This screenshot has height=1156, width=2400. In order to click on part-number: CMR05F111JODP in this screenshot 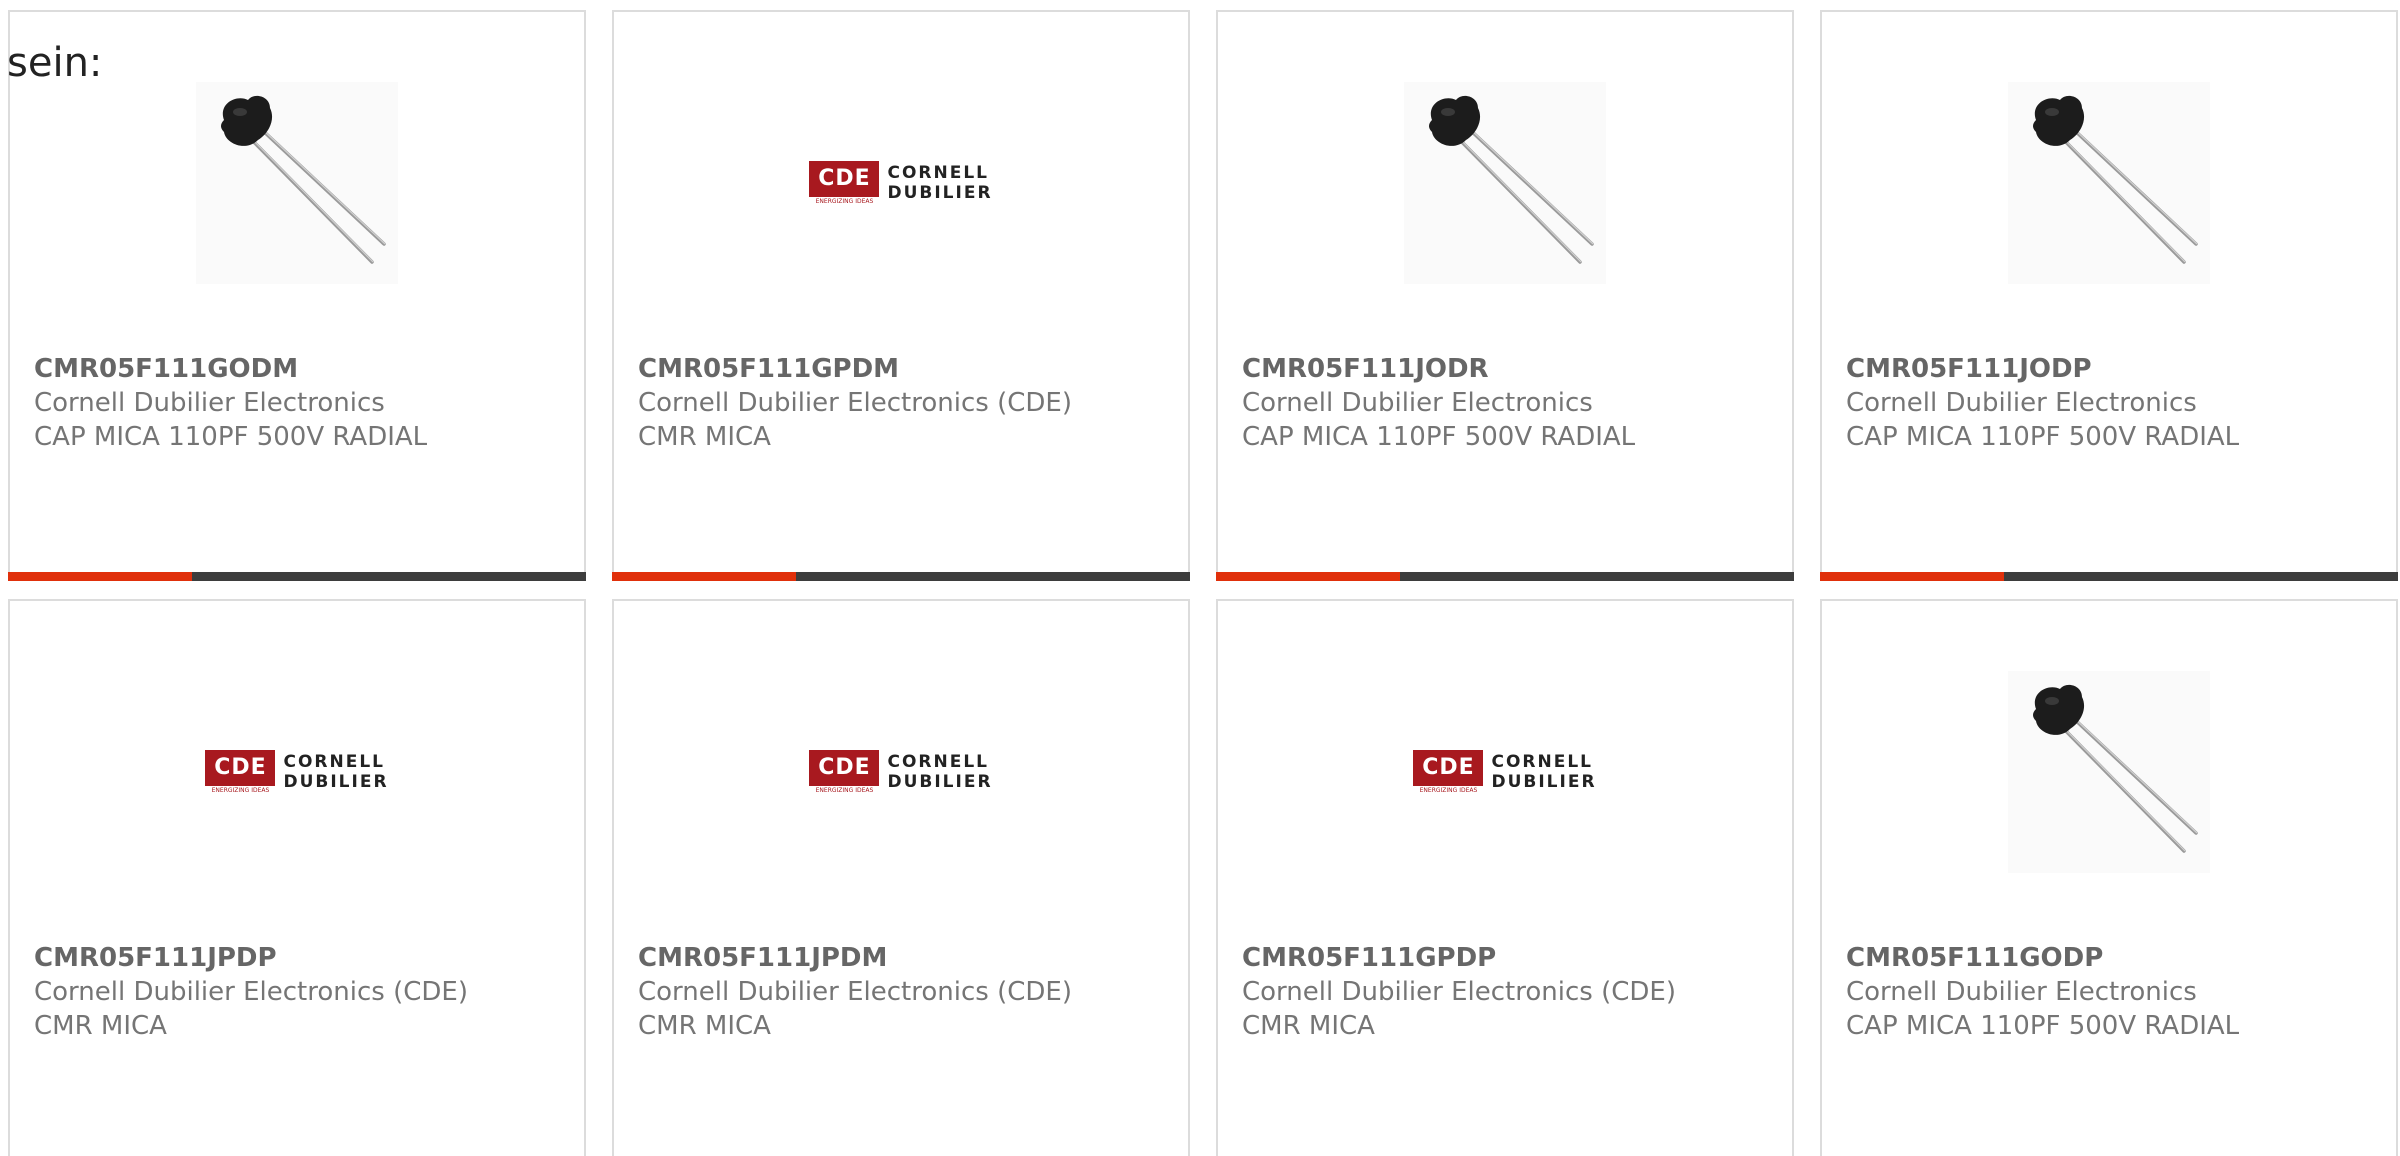, I will do `click(2111, 369)`.